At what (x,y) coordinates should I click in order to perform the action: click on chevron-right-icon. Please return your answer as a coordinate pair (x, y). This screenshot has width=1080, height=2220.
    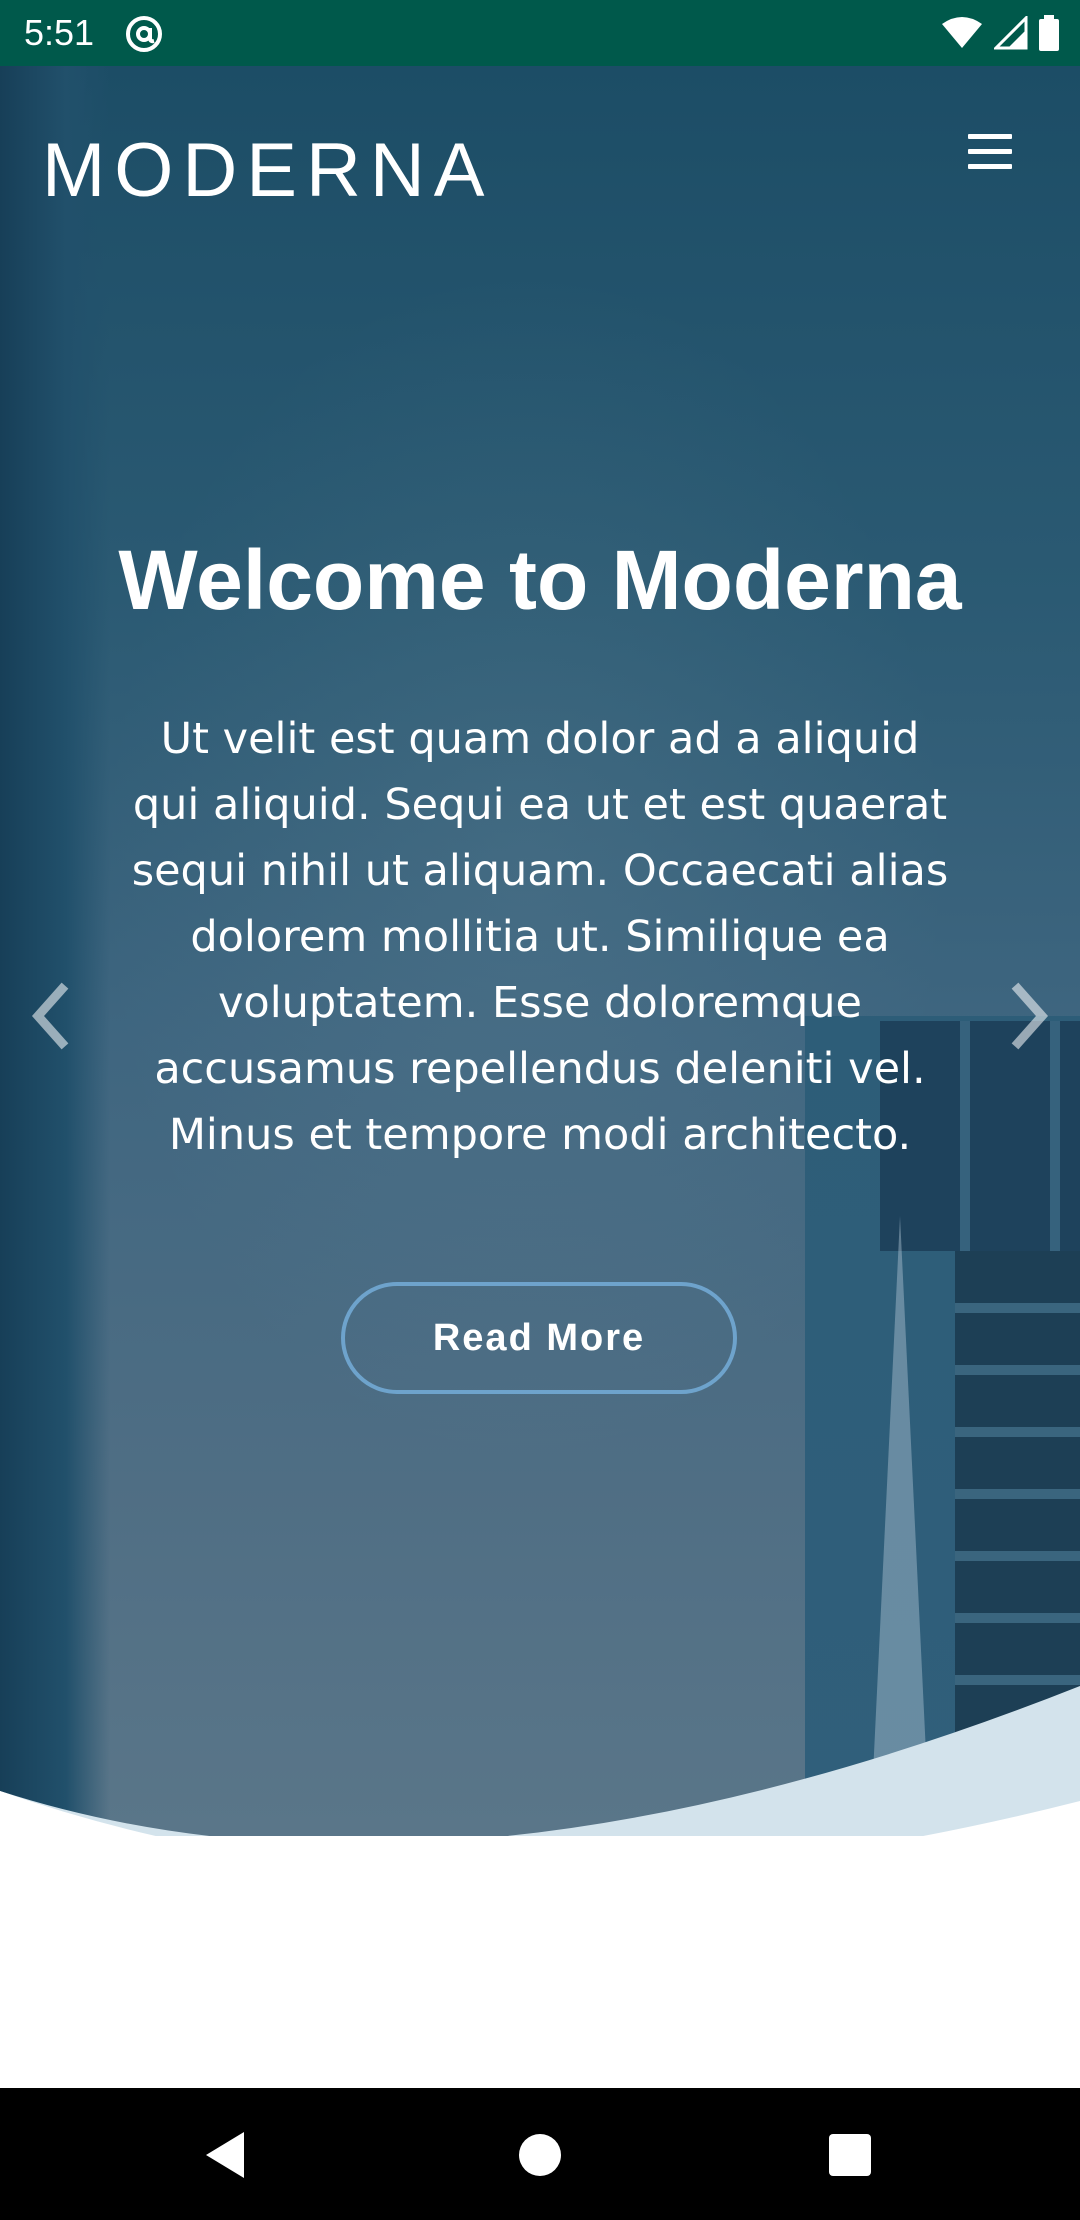
    Looking at the image, I should click on (1030, 1016).